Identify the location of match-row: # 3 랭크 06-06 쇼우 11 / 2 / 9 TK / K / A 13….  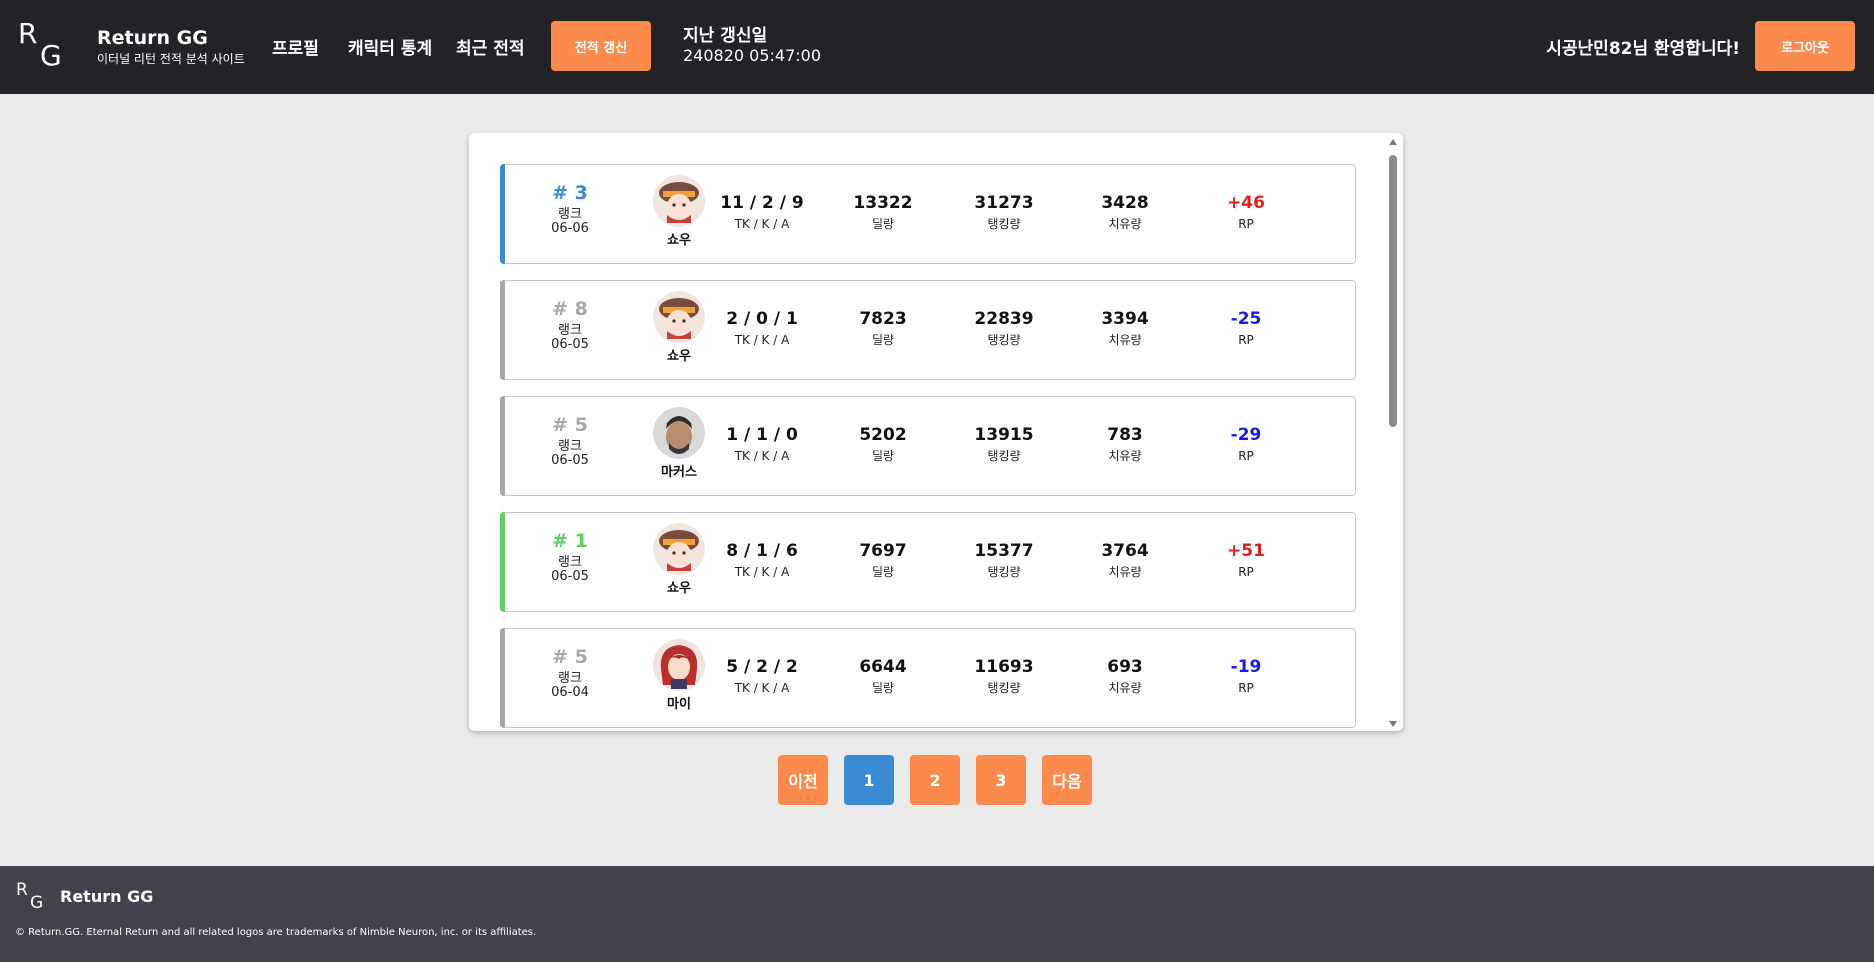
(928, 214).